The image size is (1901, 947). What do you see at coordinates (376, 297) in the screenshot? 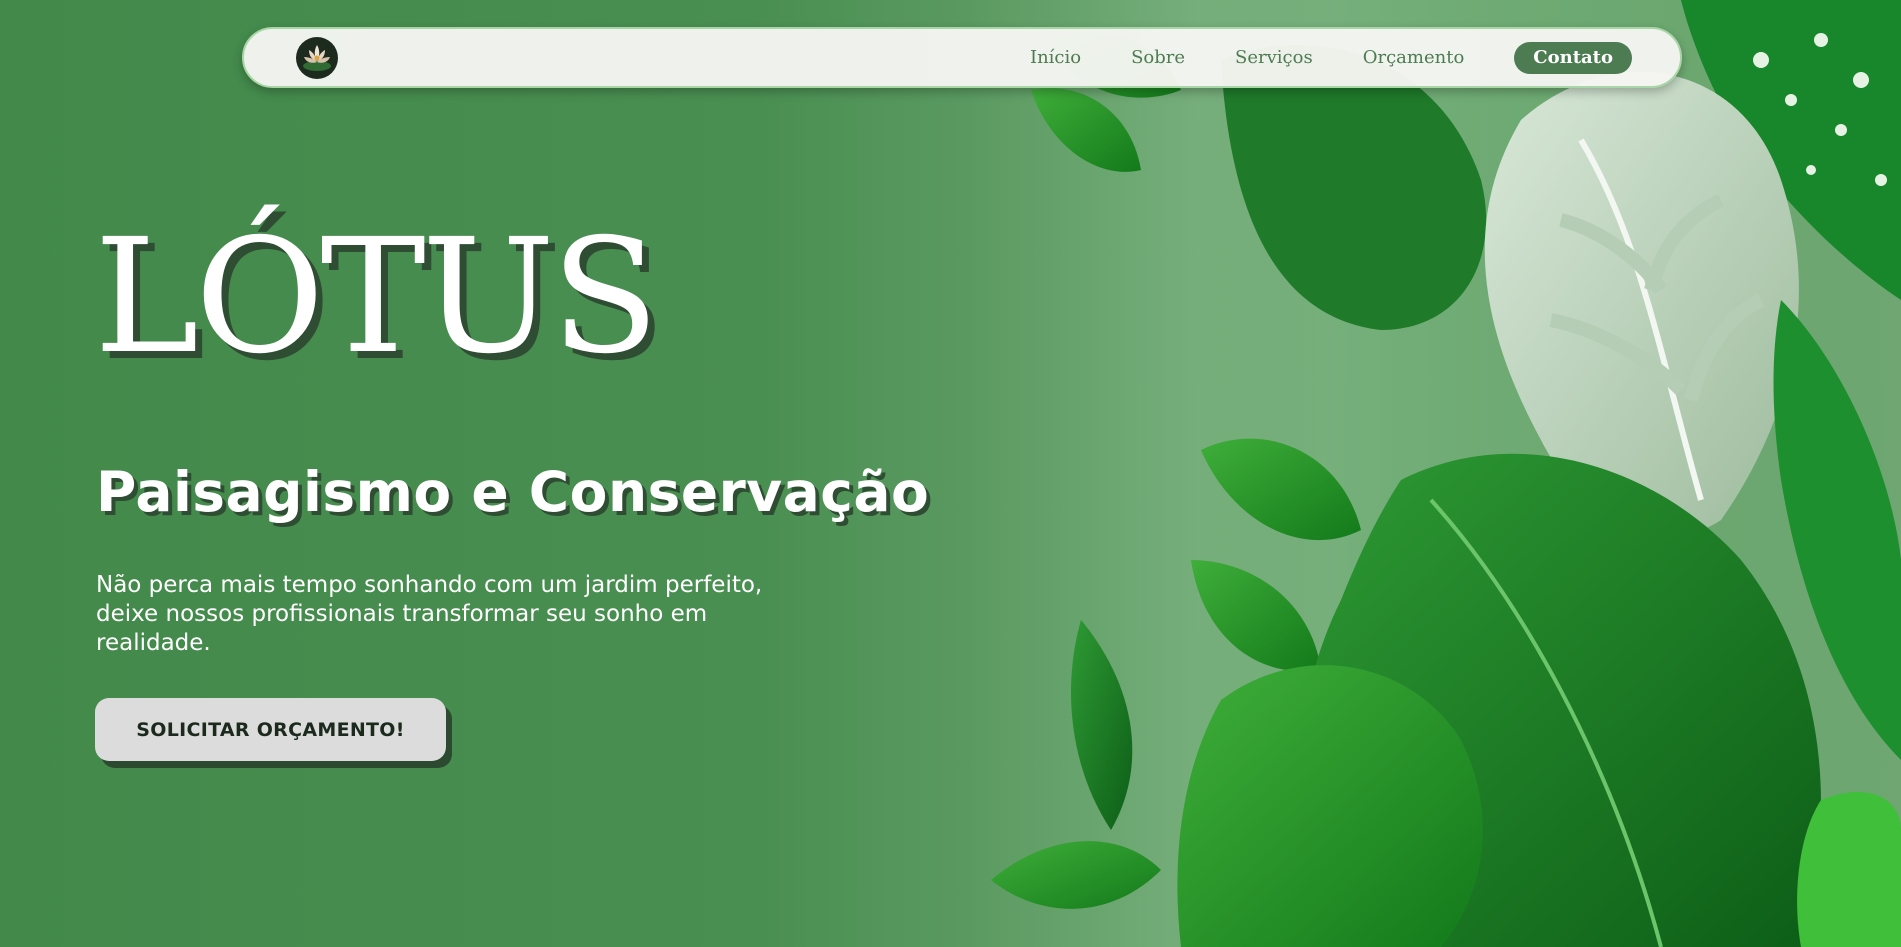
I see `hero-title: LÓTUS` at bounding box center [376, 297].